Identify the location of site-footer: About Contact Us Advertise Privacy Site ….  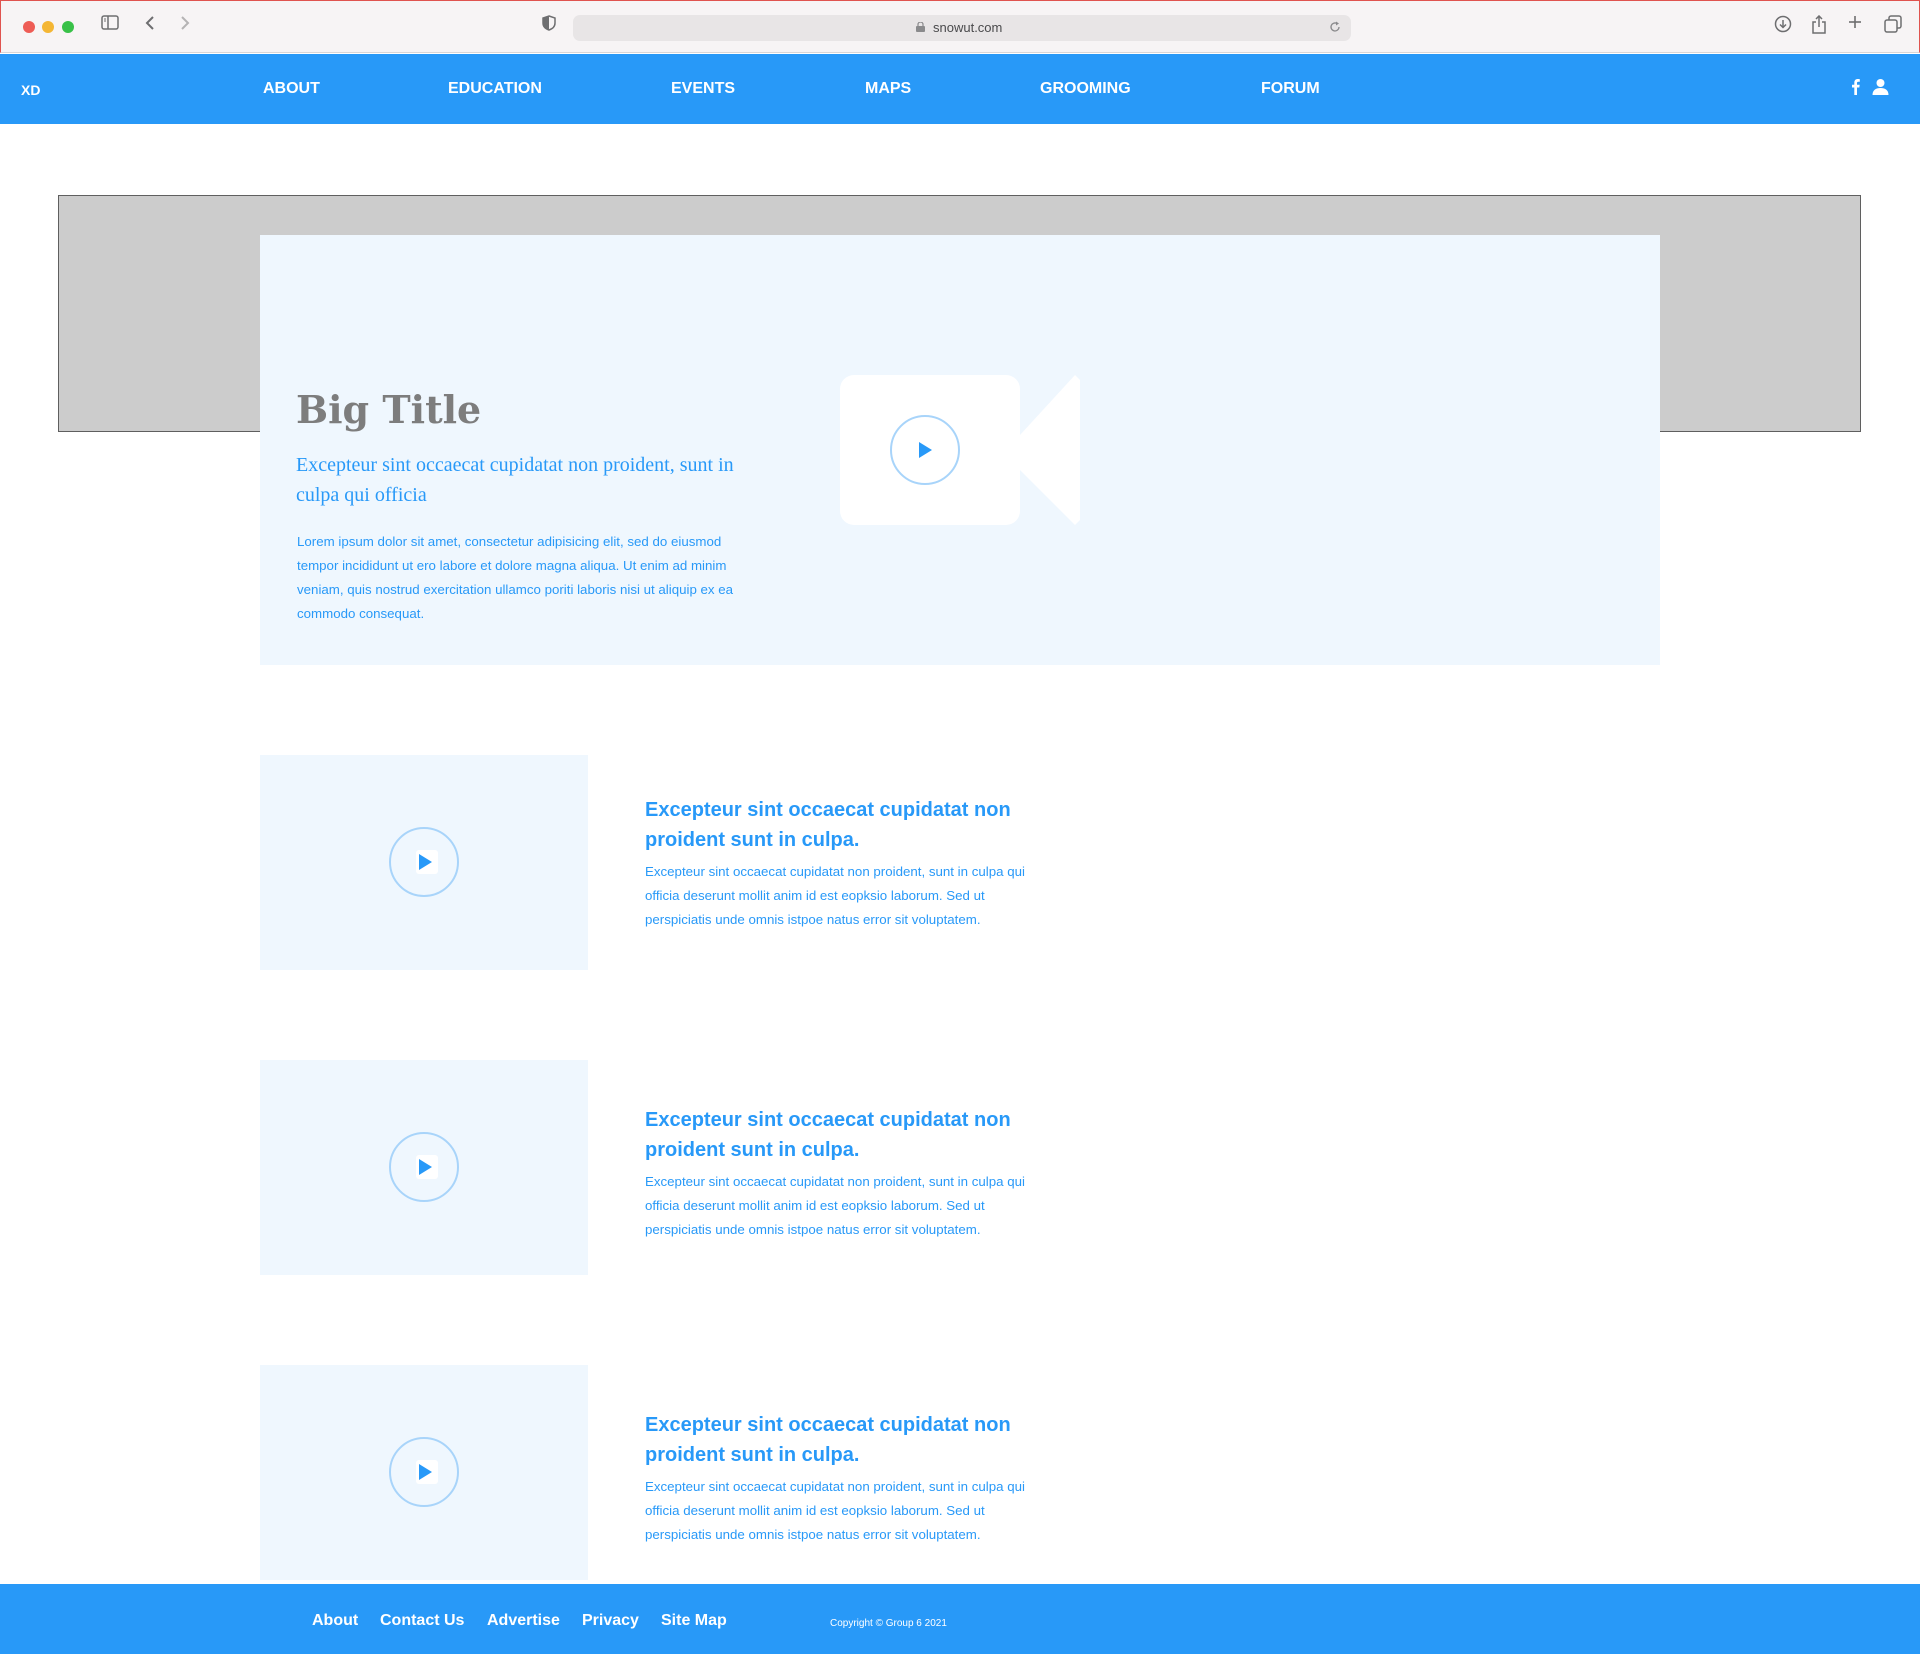
(960, 1619).